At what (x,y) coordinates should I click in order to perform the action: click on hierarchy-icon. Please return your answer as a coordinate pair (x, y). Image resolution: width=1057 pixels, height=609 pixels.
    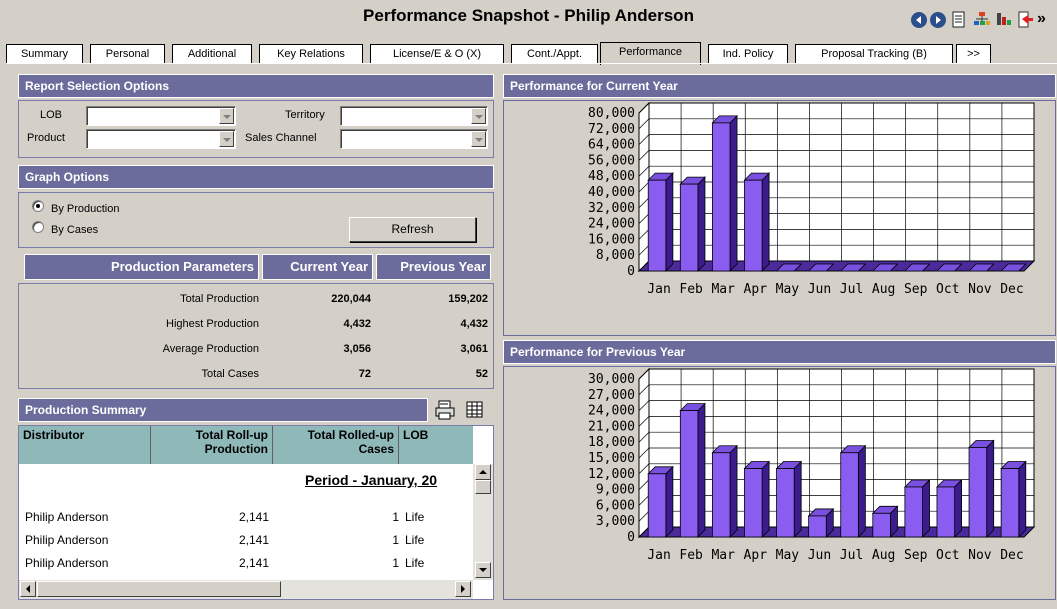
    Looking at the image, I should click on (982, 20).